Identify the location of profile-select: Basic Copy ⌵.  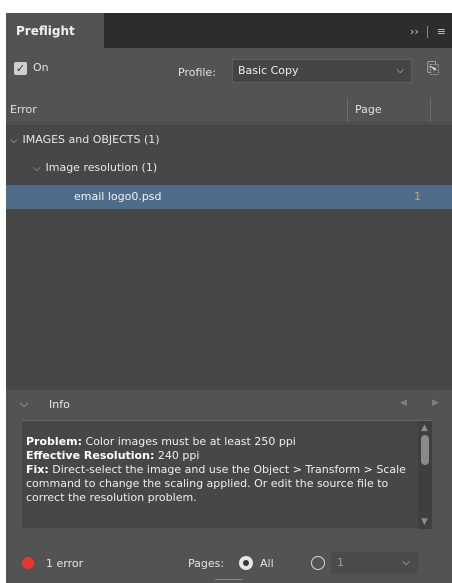
(322, 71).